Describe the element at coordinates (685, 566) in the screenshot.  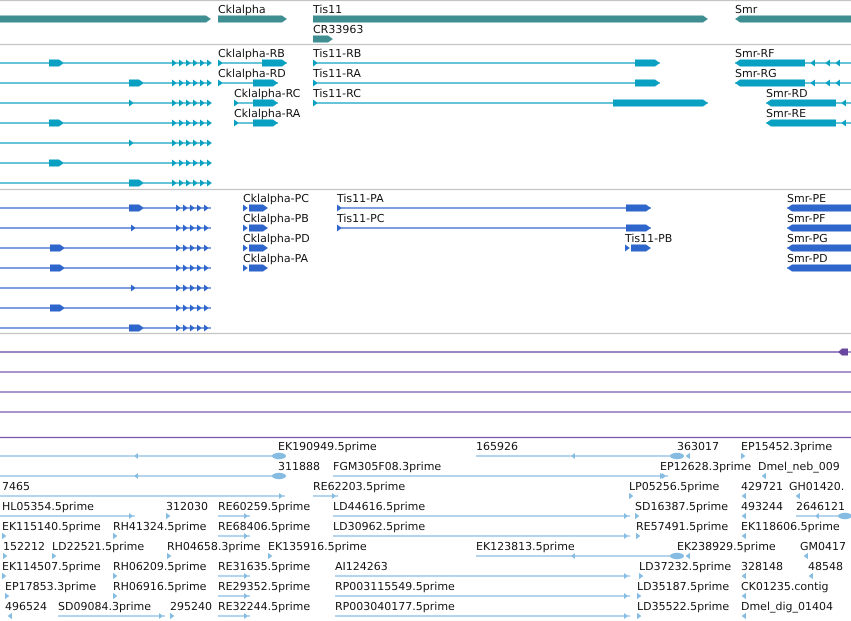
I see `feature-label: LD37232.5prime` at that location.